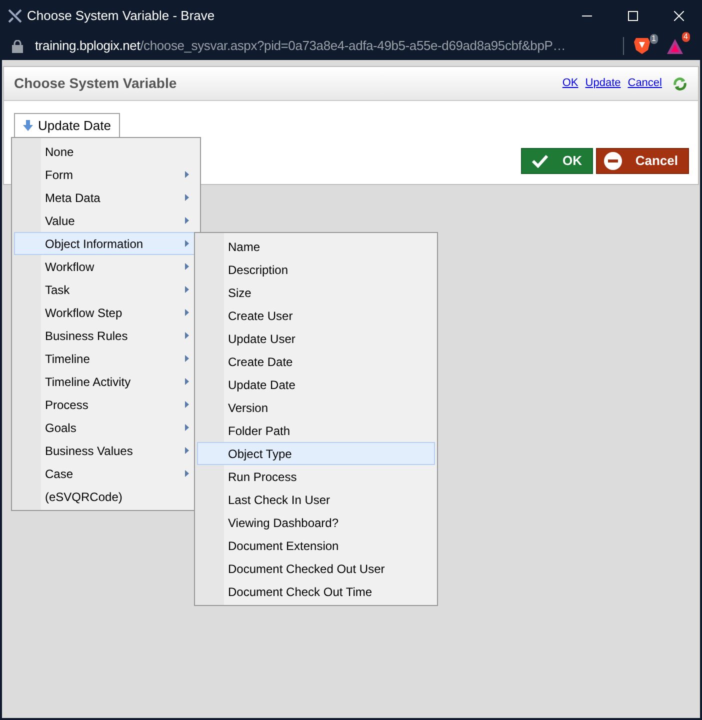  Describe the element at coordinates (316, 269) in the screenshot. I see `menu-item: Description` at that location.